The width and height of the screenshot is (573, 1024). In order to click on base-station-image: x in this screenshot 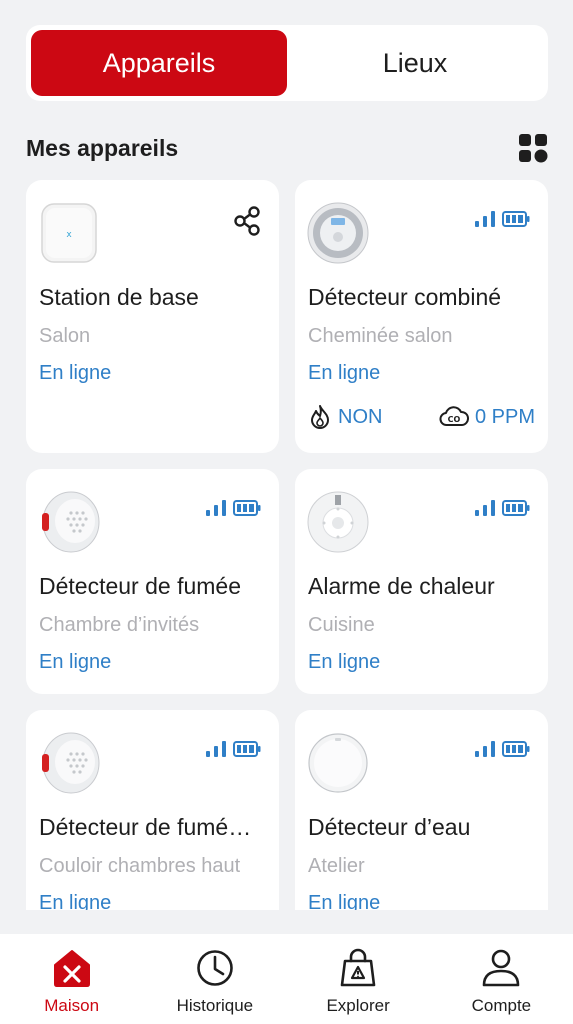, I will do `click(69, 233)`.